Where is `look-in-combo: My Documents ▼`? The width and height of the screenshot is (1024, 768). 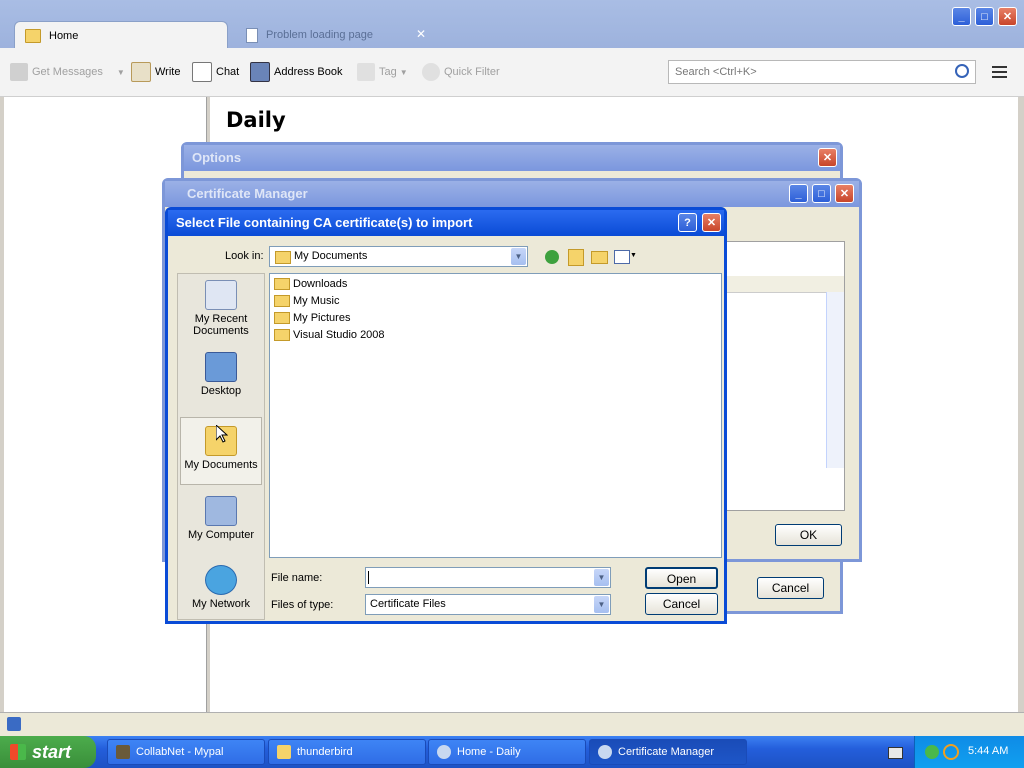
look-in-combo: My Documents ▼ is located at coordinates (398, 256).